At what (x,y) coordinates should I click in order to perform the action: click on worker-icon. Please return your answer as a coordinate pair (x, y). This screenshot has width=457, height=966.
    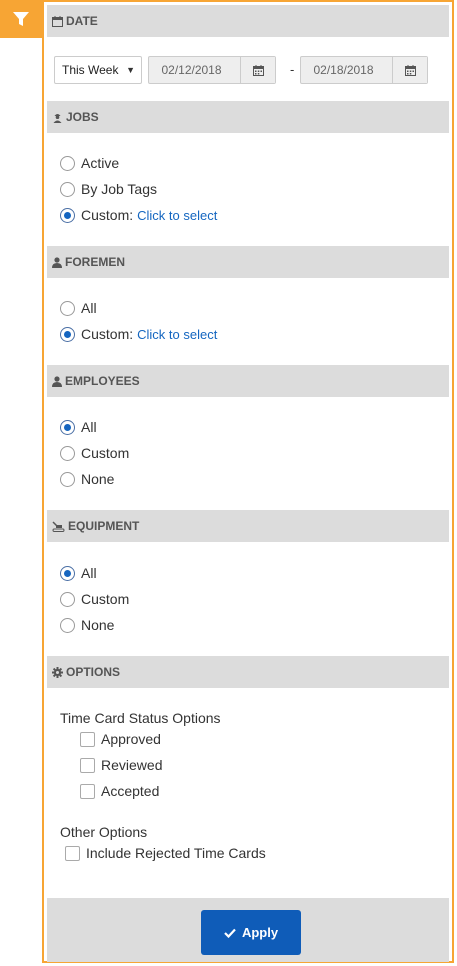
    Looking at the image, I should click on (57, 117).